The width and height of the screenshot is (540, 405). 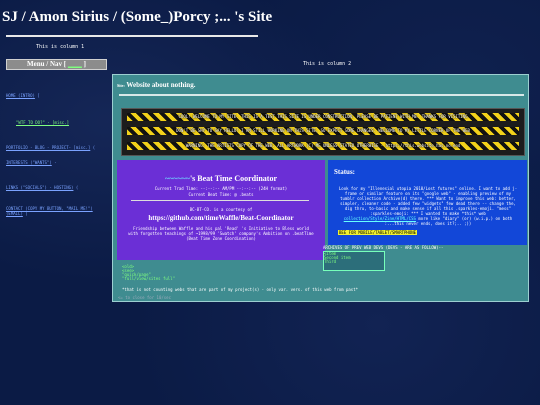 I want to click on sidebar-link-what-to-do: "WTF TO DO?" - [misc.], so click(x=42, y=122).